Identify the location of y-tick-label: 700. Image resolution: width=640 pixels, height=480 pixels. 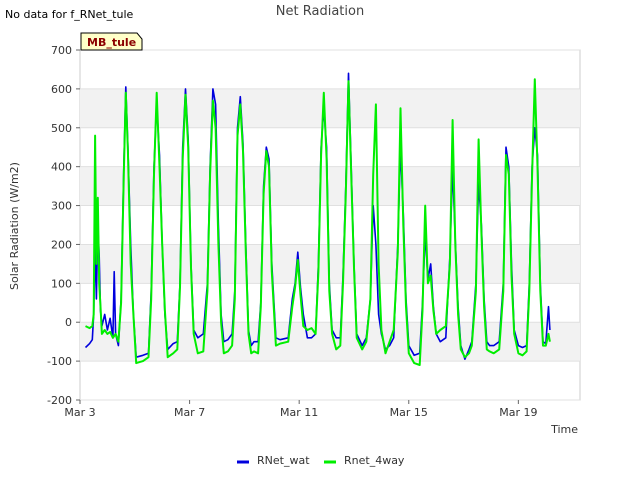
(61, 50).